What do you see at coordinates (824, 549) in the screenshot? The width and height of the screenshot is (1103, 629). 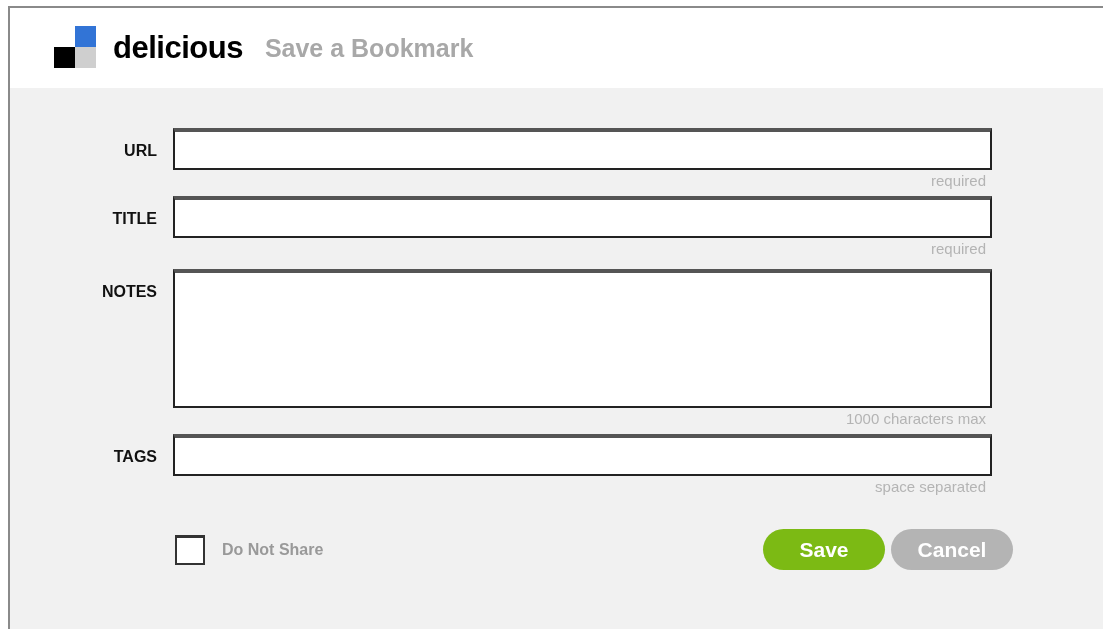 I see `save-button: Save` at bounding box center [824, 549].